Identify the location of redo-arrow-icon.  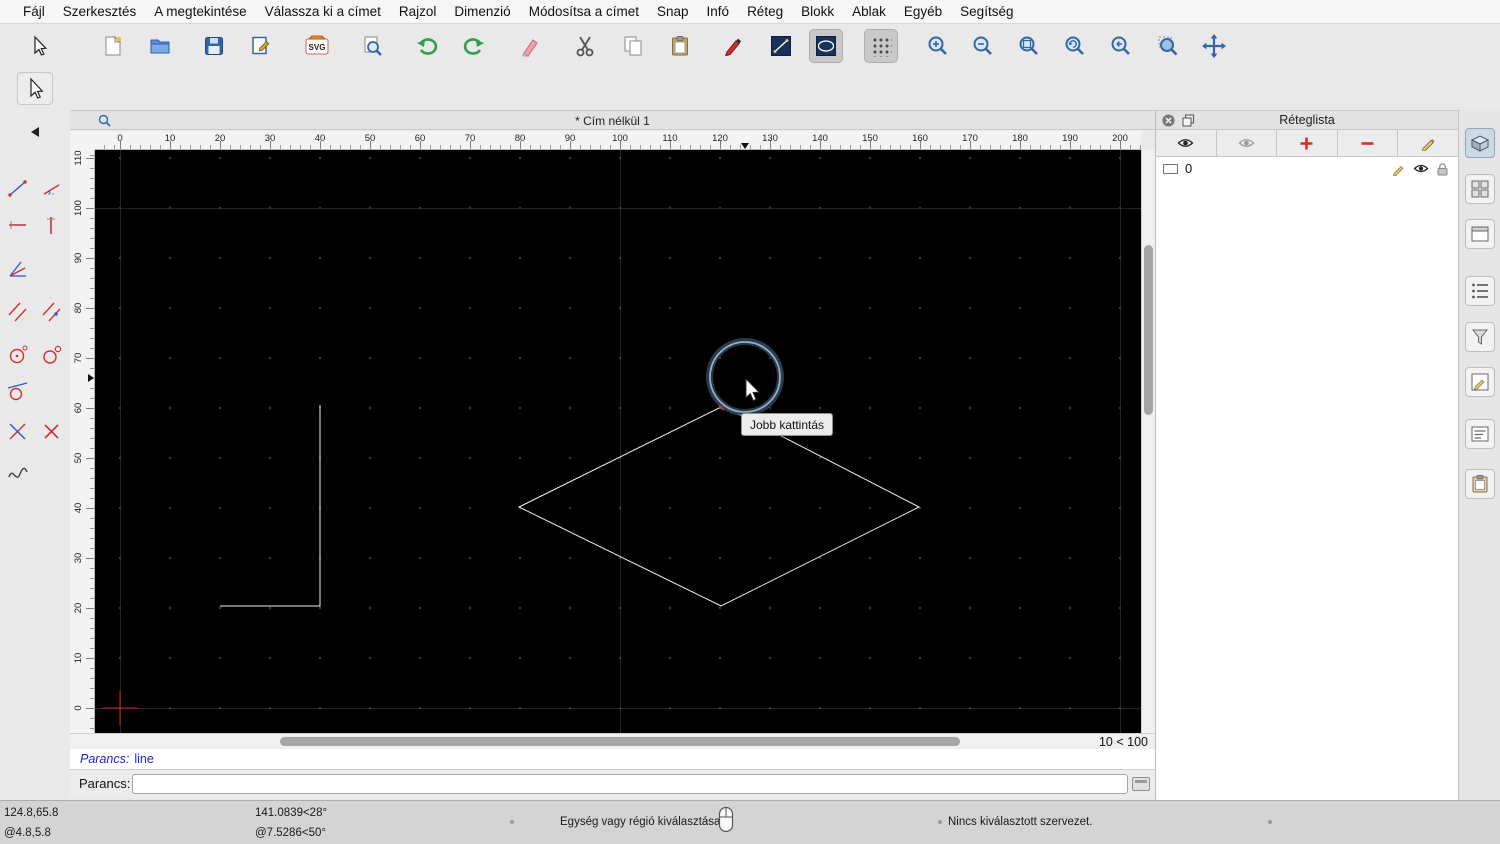
(473, 46).